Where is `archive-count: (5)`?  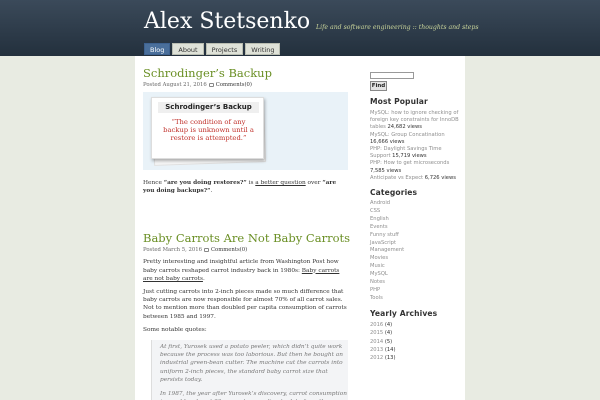 archive-count: (5) is located at coordinates (388, 341).